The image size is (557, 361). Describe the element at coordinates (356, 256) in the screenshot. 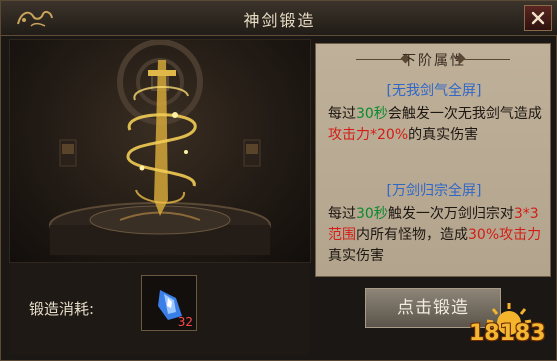

I see `skill-desc-segment: 真实伤害` at that location.